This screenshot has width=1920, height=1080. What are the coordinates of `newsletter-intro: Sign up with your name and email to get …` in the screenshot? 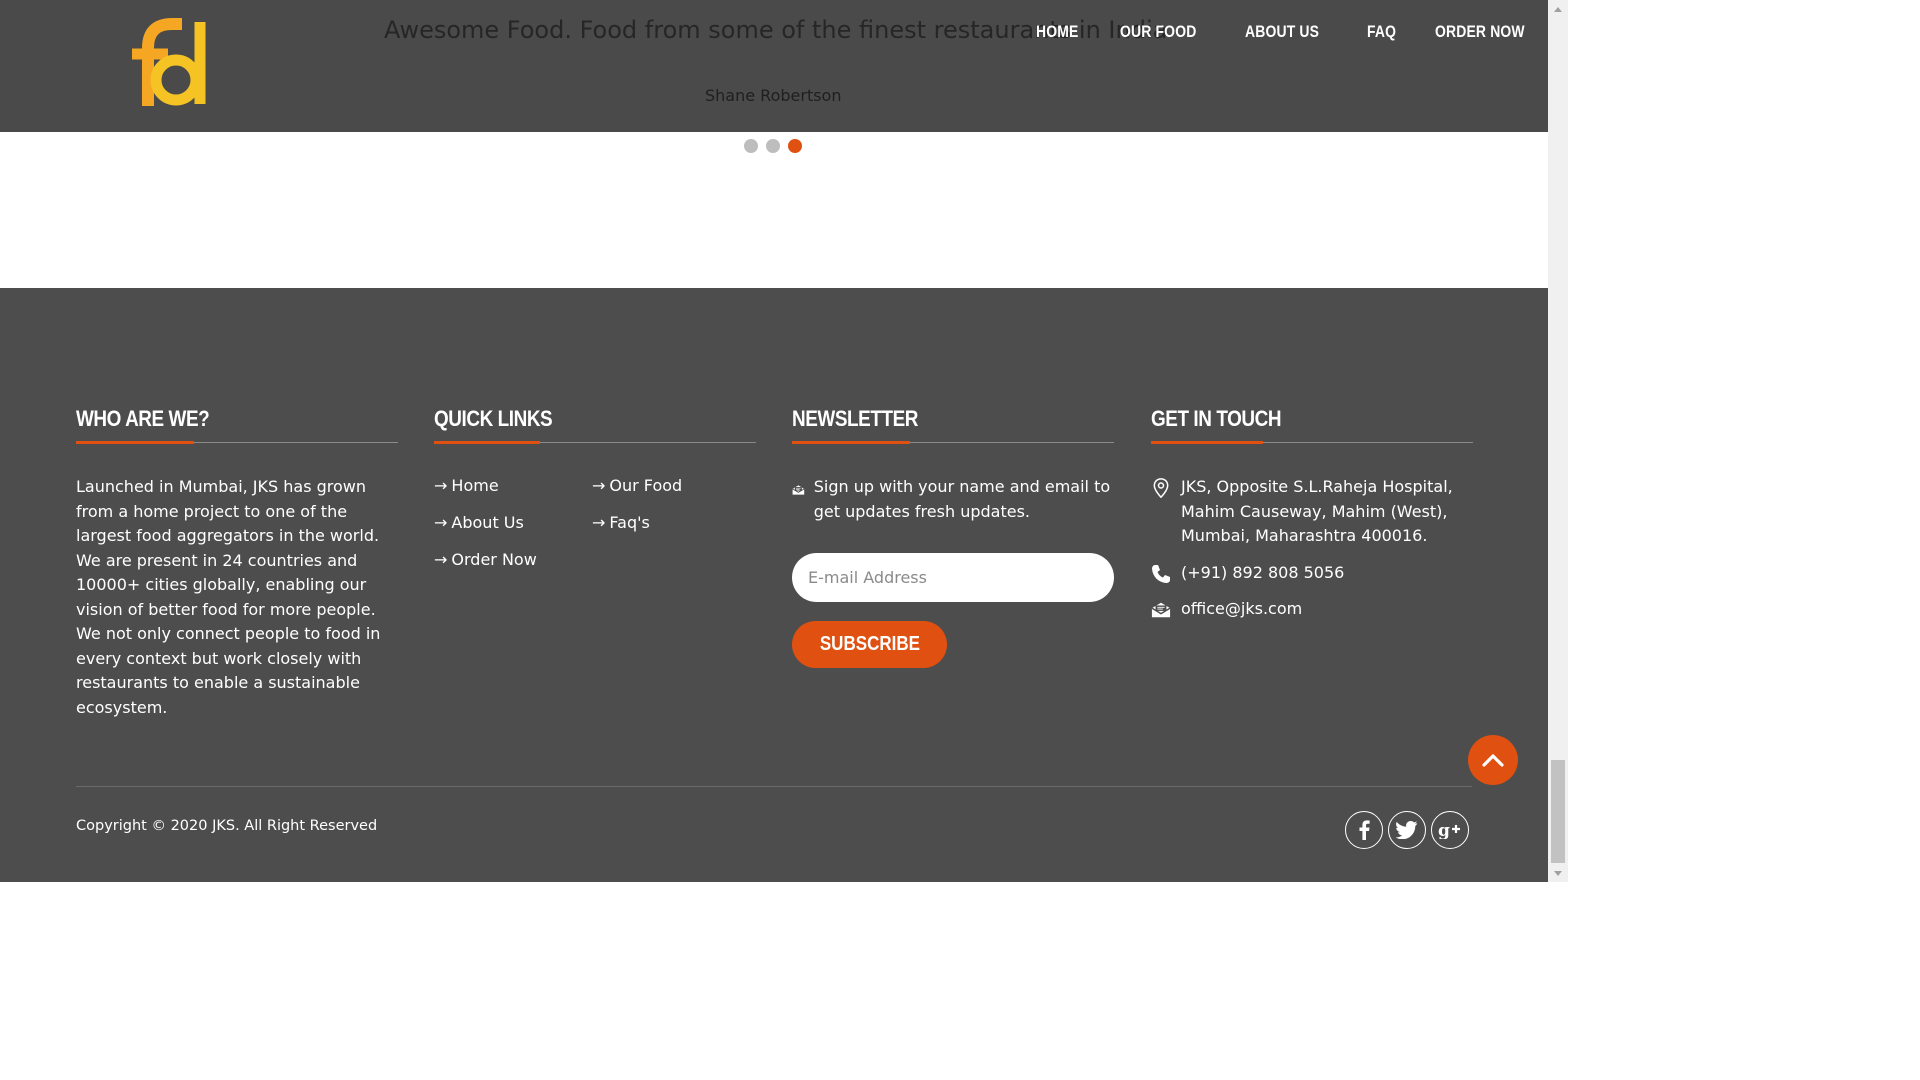 It's located at (953, 499).